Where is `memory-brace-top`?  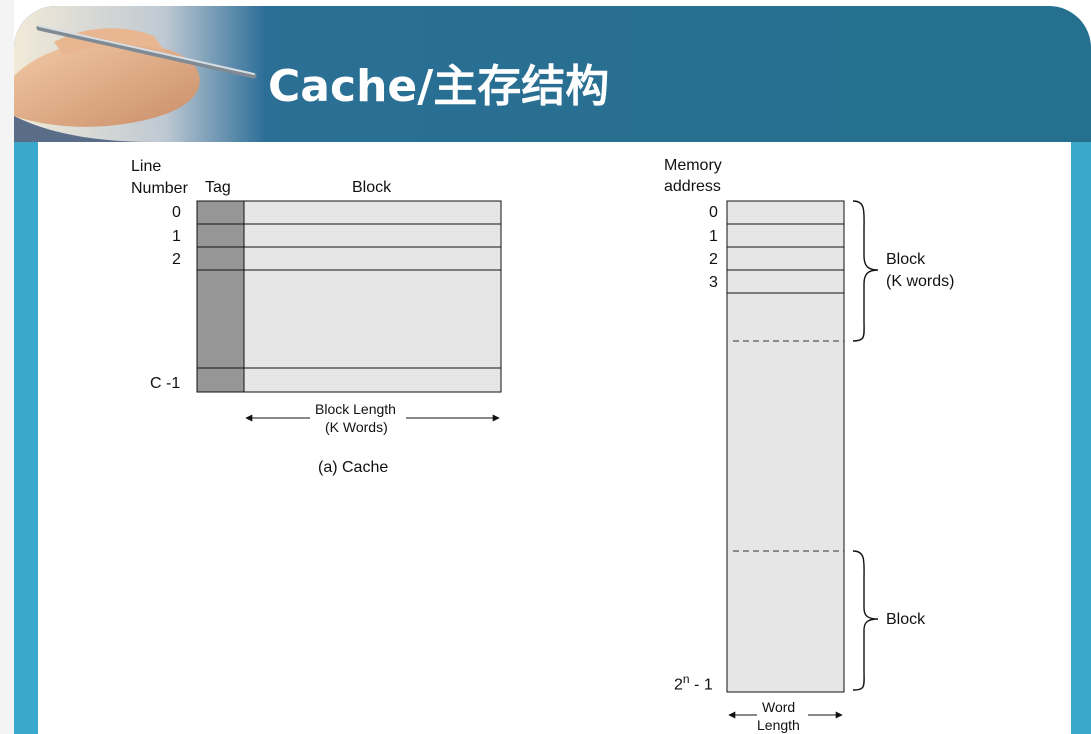 memory-brace-top is located at coordinates (865, 271).